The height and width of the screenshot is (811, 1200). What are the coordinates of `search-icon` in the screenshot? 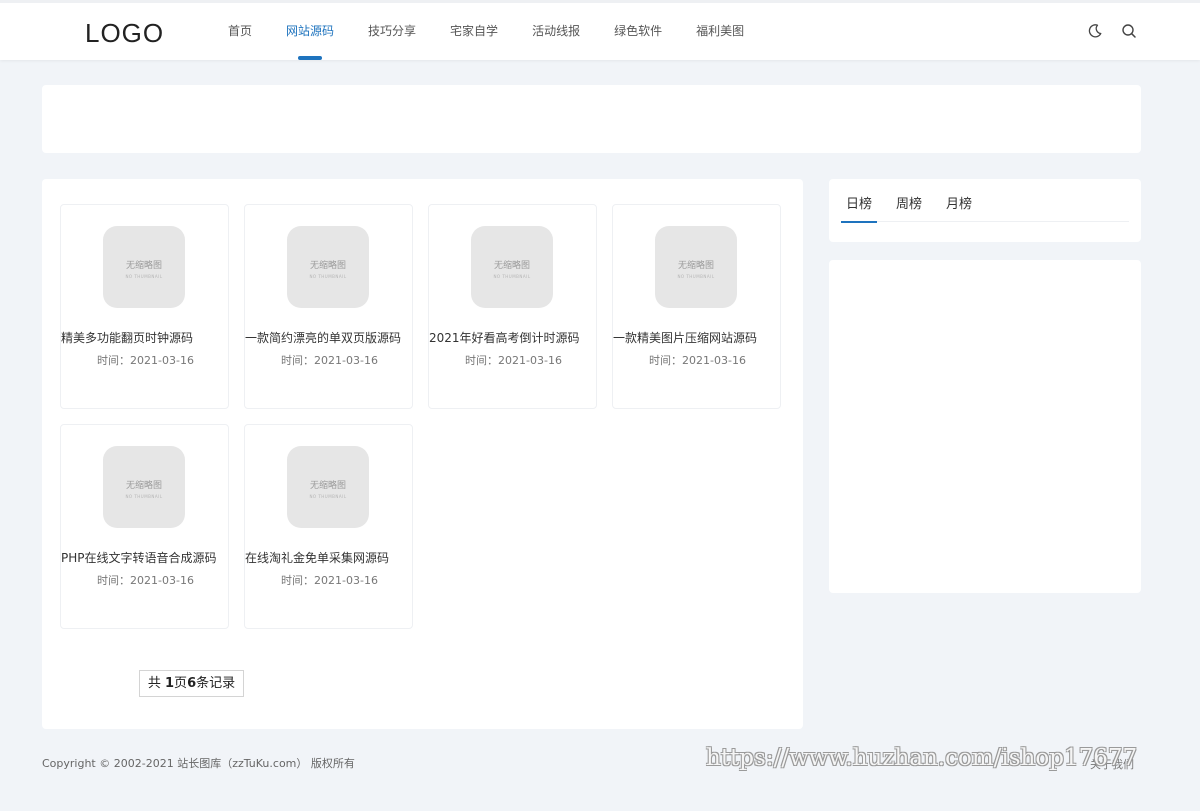 It's located at (1129, 31).